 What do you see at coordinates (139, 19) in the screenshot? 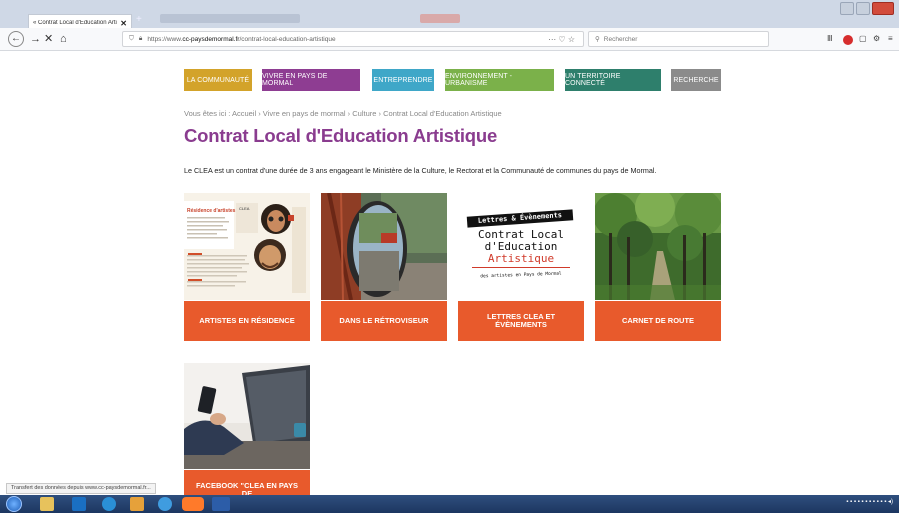
I see `new-tab-button: +` at bounding box center [139, 19].